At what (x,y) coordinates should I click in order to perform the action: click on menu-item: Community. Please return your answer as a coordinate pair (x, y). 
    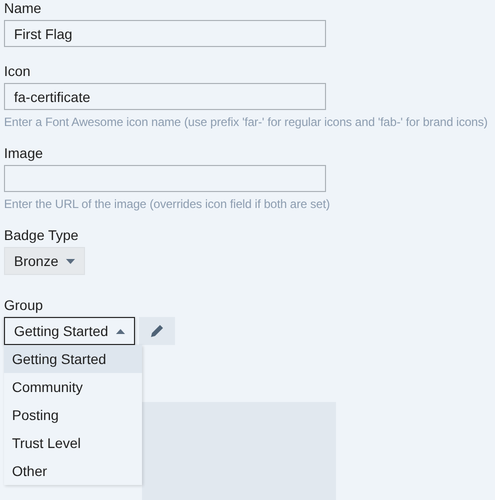
    Looking at the image, I should click on (73, 387).